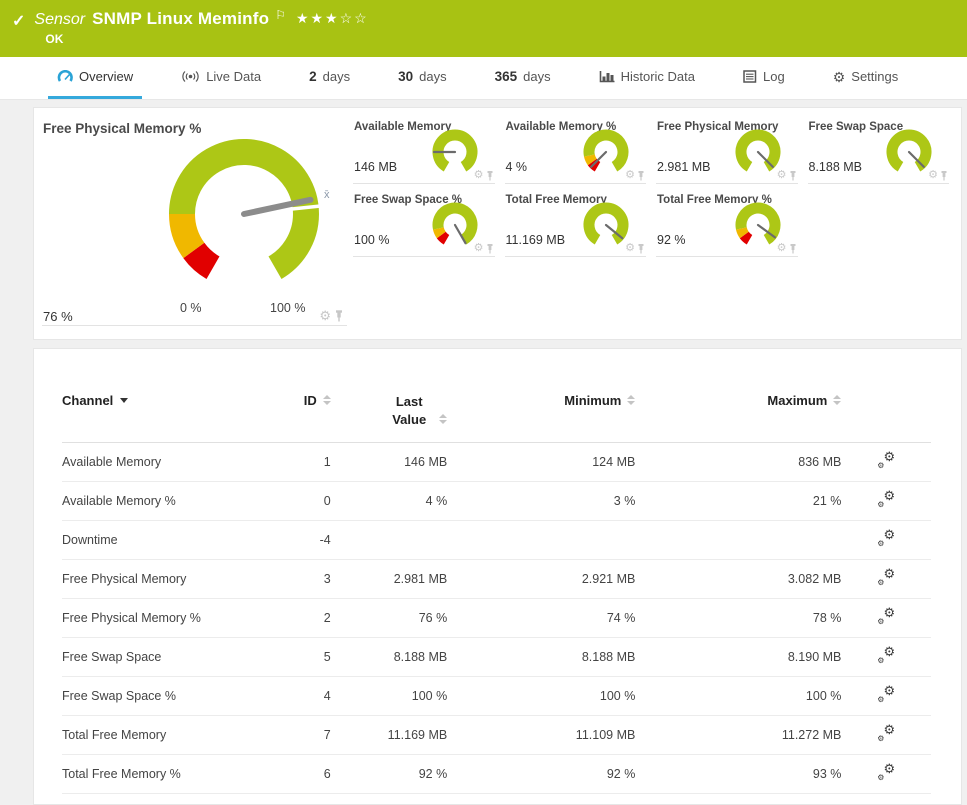  Describe the element at coordinates (58, 316) in the screenshot. I see `main-gauge-value: 76 %` at that location.